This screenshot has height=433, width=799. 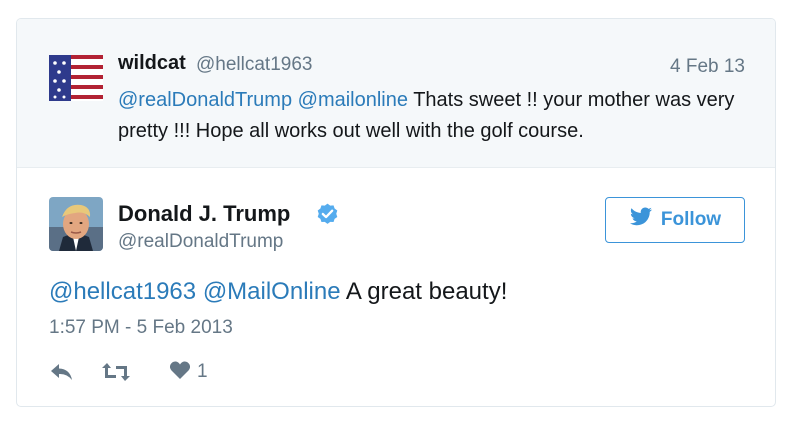 I want to click on author-name: Donald J. Trump, so click(x=204, y=214).